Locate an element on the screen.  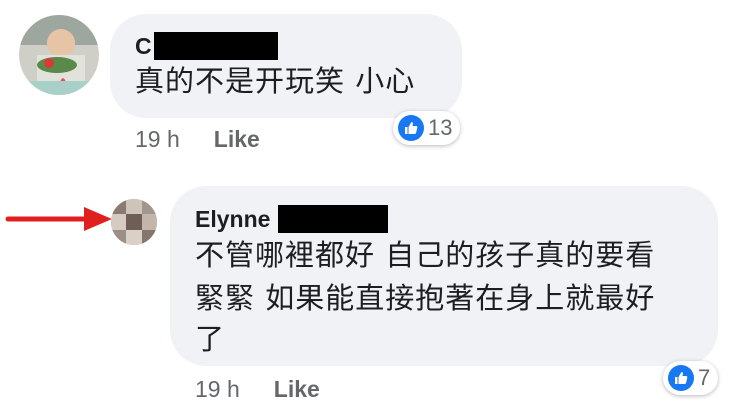
author-name: C is located at coordinates (143, 46).